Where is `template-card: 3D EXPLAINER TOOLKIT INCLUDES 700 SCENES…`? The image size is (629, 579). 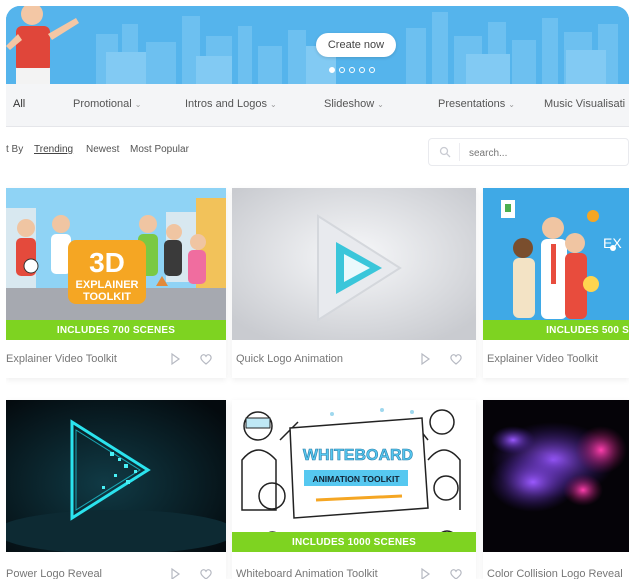
template-card: 3D EXPLAINER TOOLKIT INCLUDES 700 SCENES… is located at coordinates (116, 283).